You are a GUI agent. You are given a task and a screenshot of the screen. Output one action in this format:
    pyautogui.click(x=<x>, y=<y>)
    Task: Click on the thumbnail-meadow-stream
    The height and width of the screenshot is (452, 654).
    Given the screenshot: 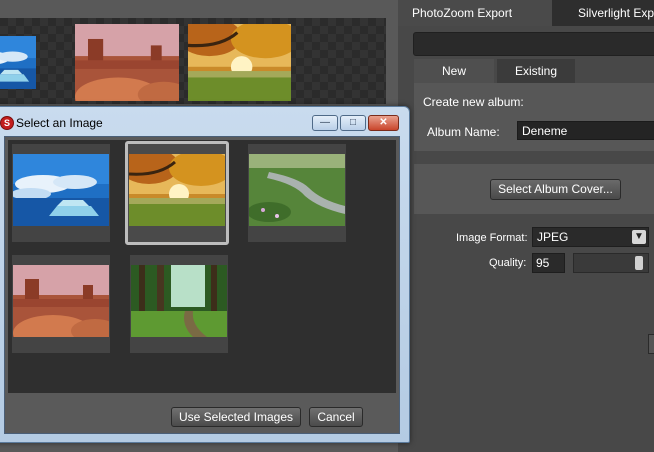 What is the action you would take?
    pyautogui.click(x=297, y=190)
    